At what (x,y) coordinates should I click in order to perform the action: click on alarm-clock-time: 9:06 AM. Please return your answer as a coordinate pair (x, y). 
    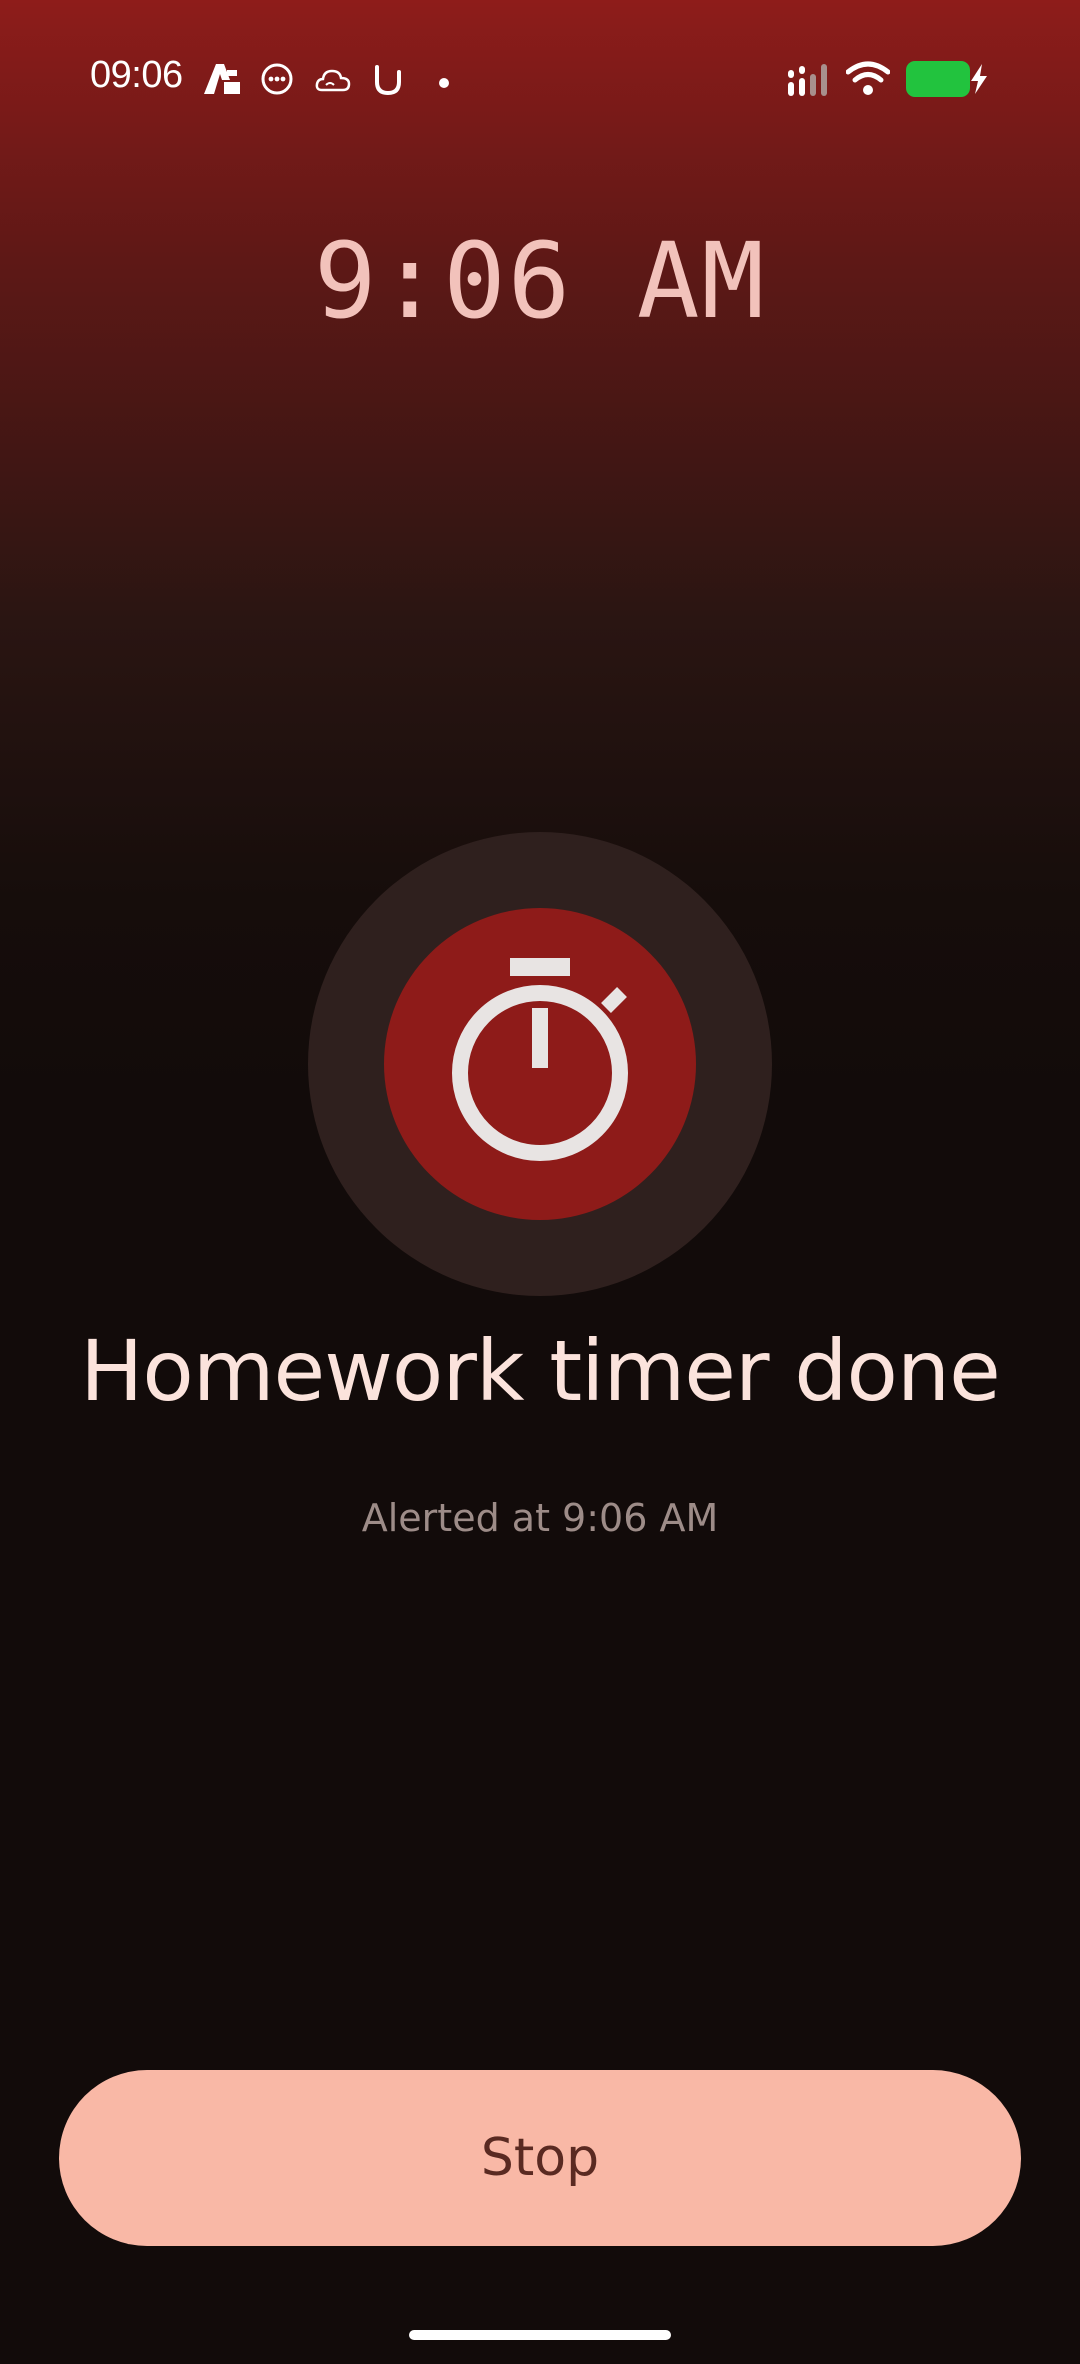
    Looking at the image, I should click on (540, 281).